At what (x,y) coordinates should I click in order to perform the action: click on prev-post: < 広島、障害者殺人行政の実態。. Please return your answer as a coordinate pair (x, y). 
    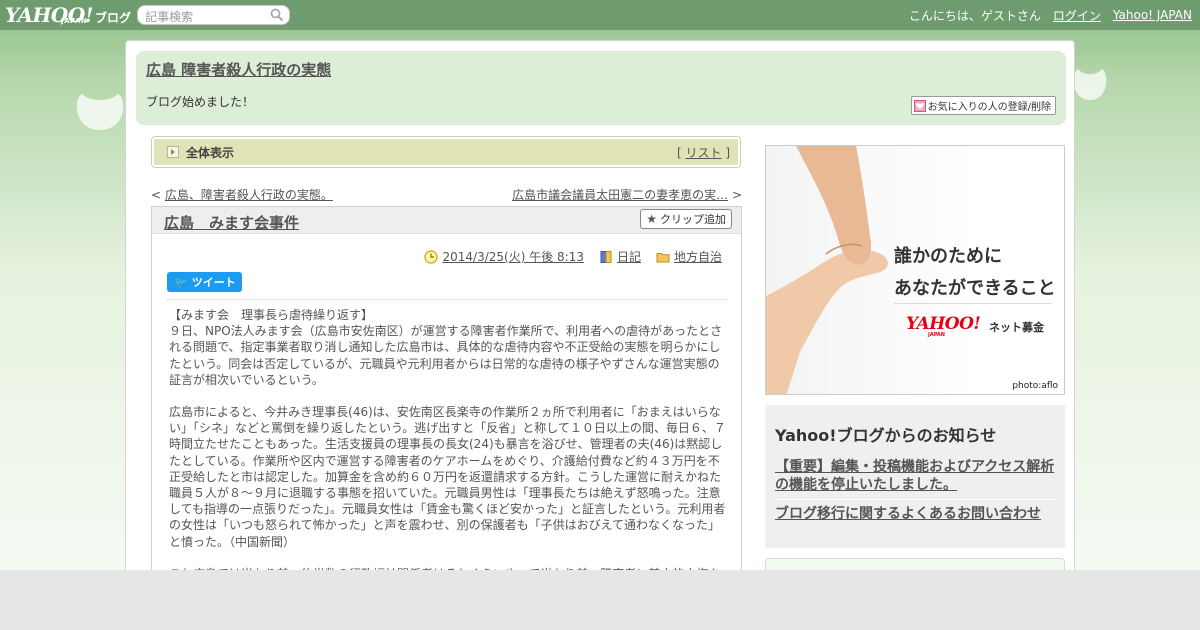
    Looking at the image, I should click on (242, 194).